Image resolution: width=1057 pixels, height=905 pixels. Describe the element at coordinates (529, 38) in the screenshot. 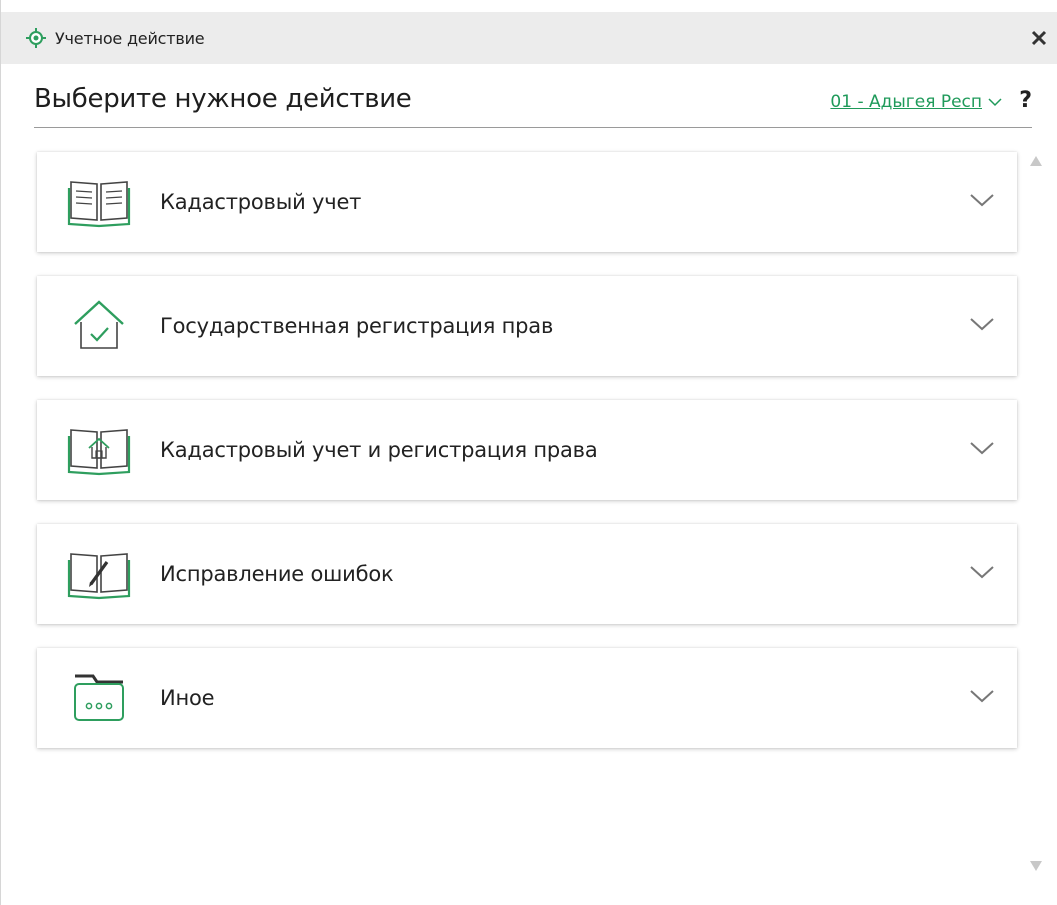

I see `title-bar: Учетное действие` at that location.